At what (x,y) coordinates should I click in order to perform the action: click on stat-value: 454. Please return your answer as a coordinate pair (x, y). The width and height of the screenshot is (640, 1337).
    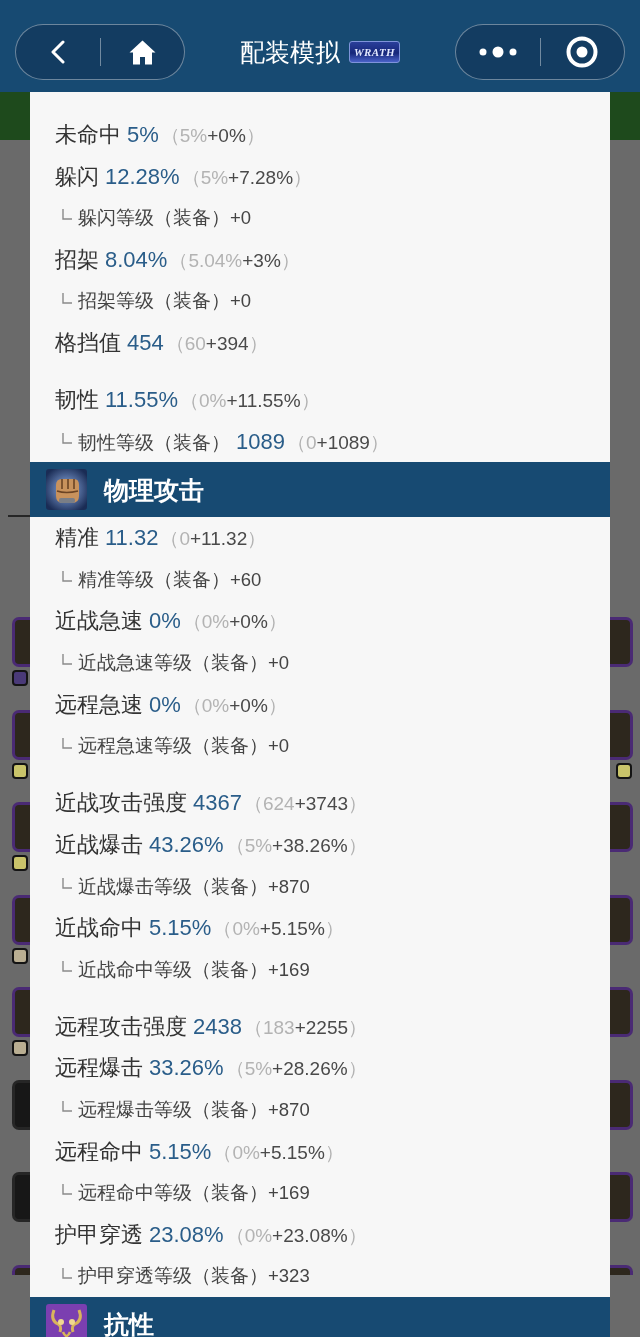
    Looking at the image, I should click on (145, 342).